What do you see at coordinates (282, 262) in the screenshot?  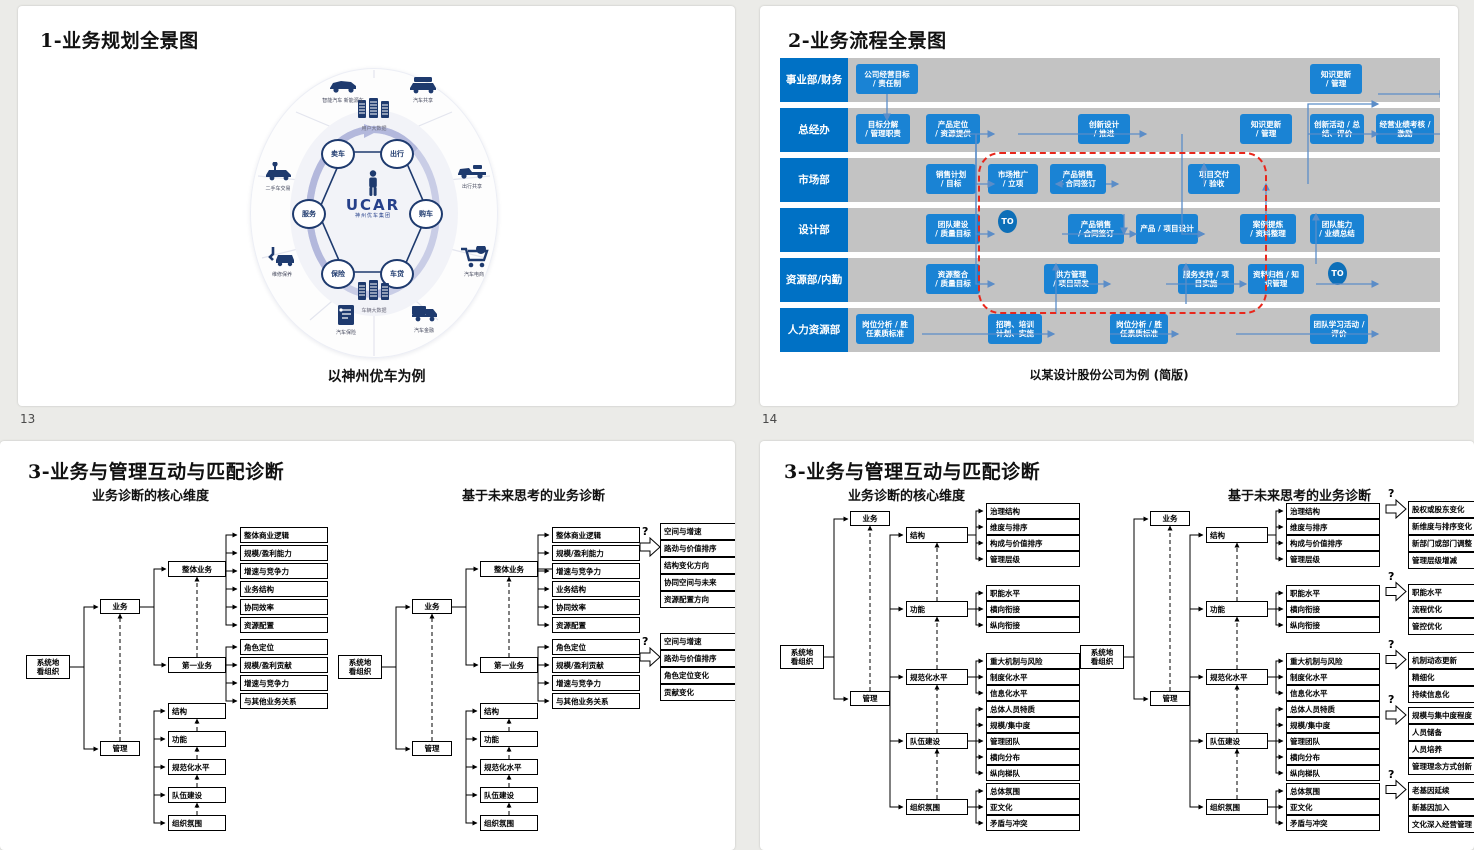 I see `outer-node-maintenance: 维修保养` at bounding box center [282, 262].